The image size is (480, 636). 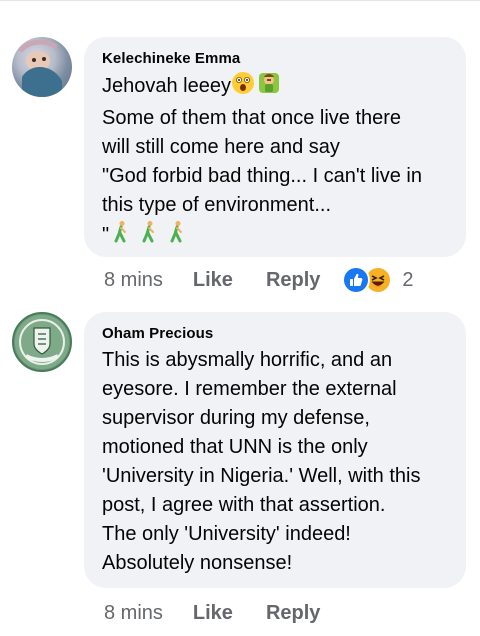 What do you see at coordinates (252, 118) in the screenshot?
I see `comment-line: Some of them that once live there` at bounding box center [252, 118].